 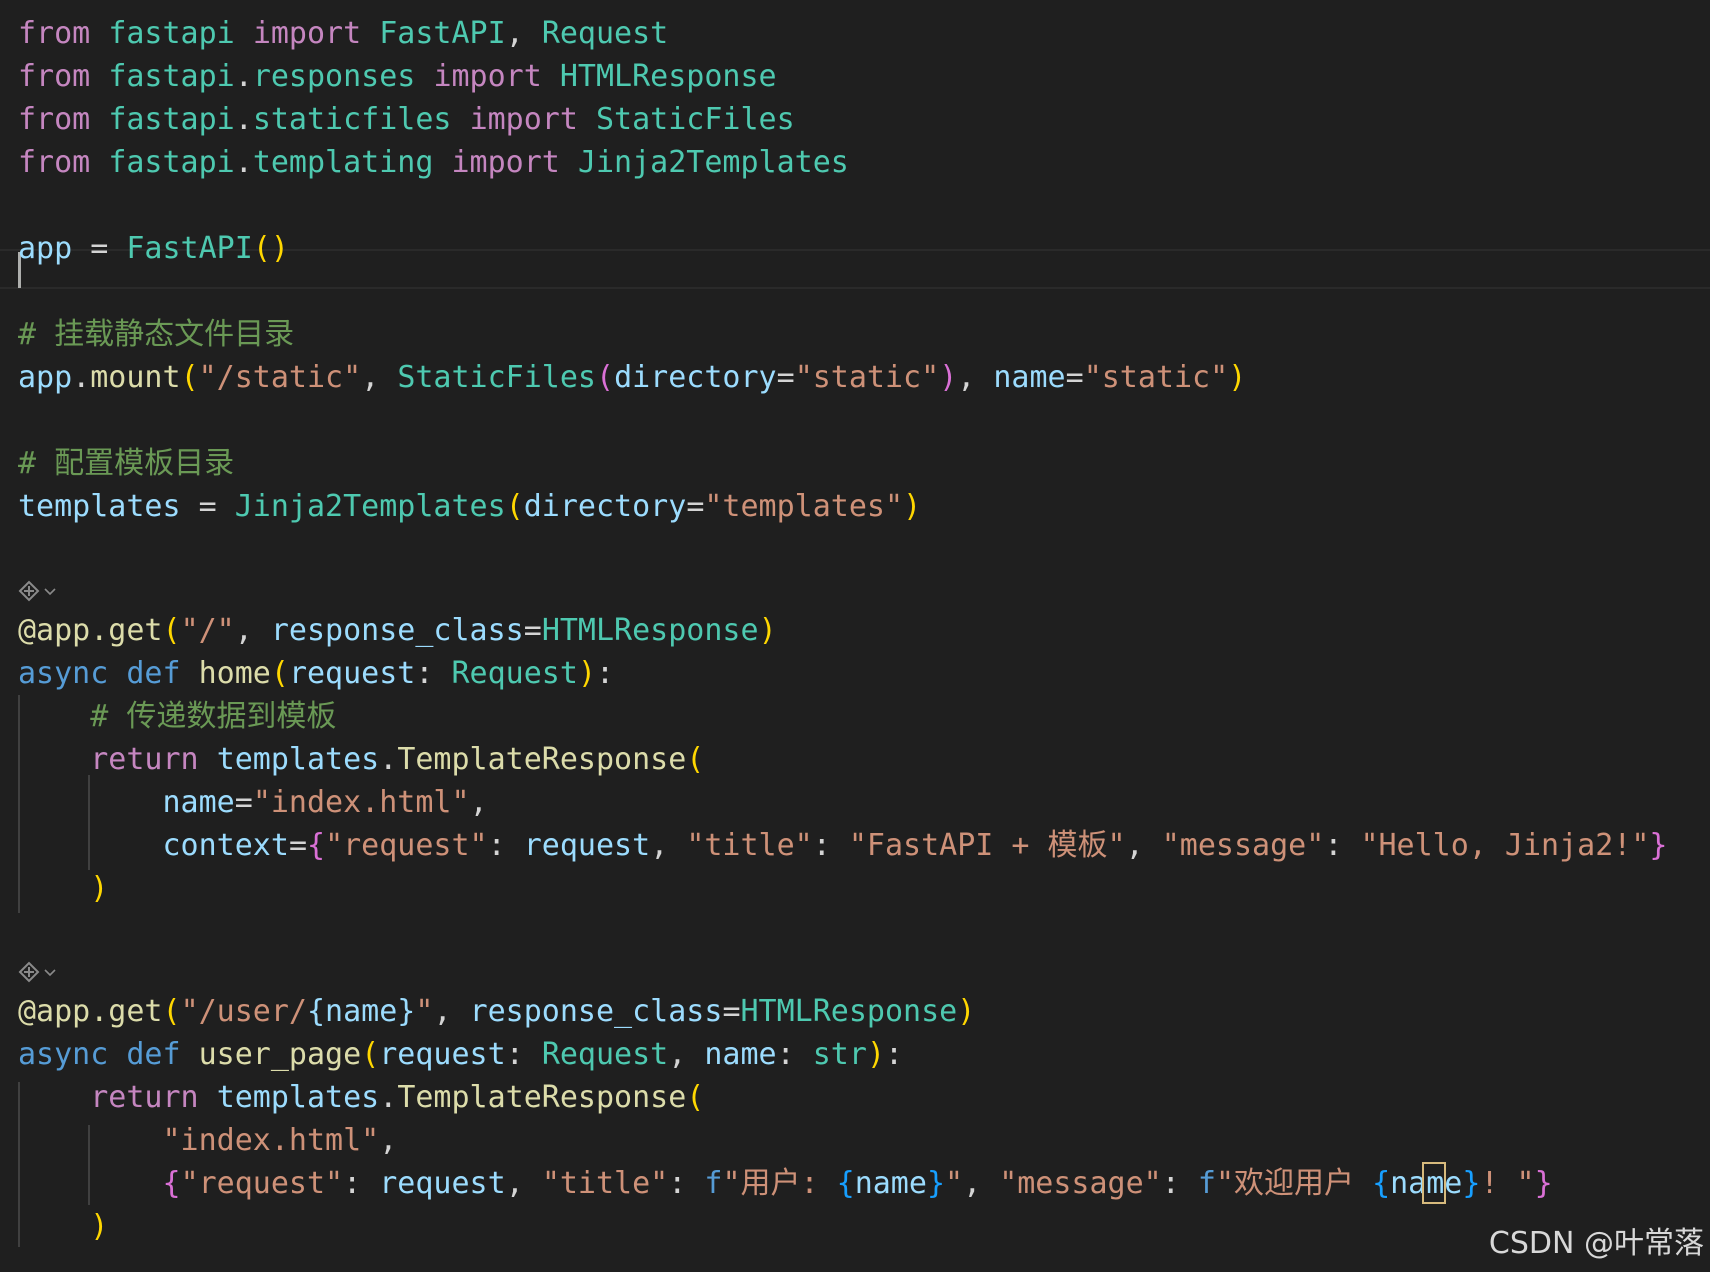 What do you see at coordinates (153, 673) in the screenshot?
I see `code-token: def` at bounding box center [153, 673].